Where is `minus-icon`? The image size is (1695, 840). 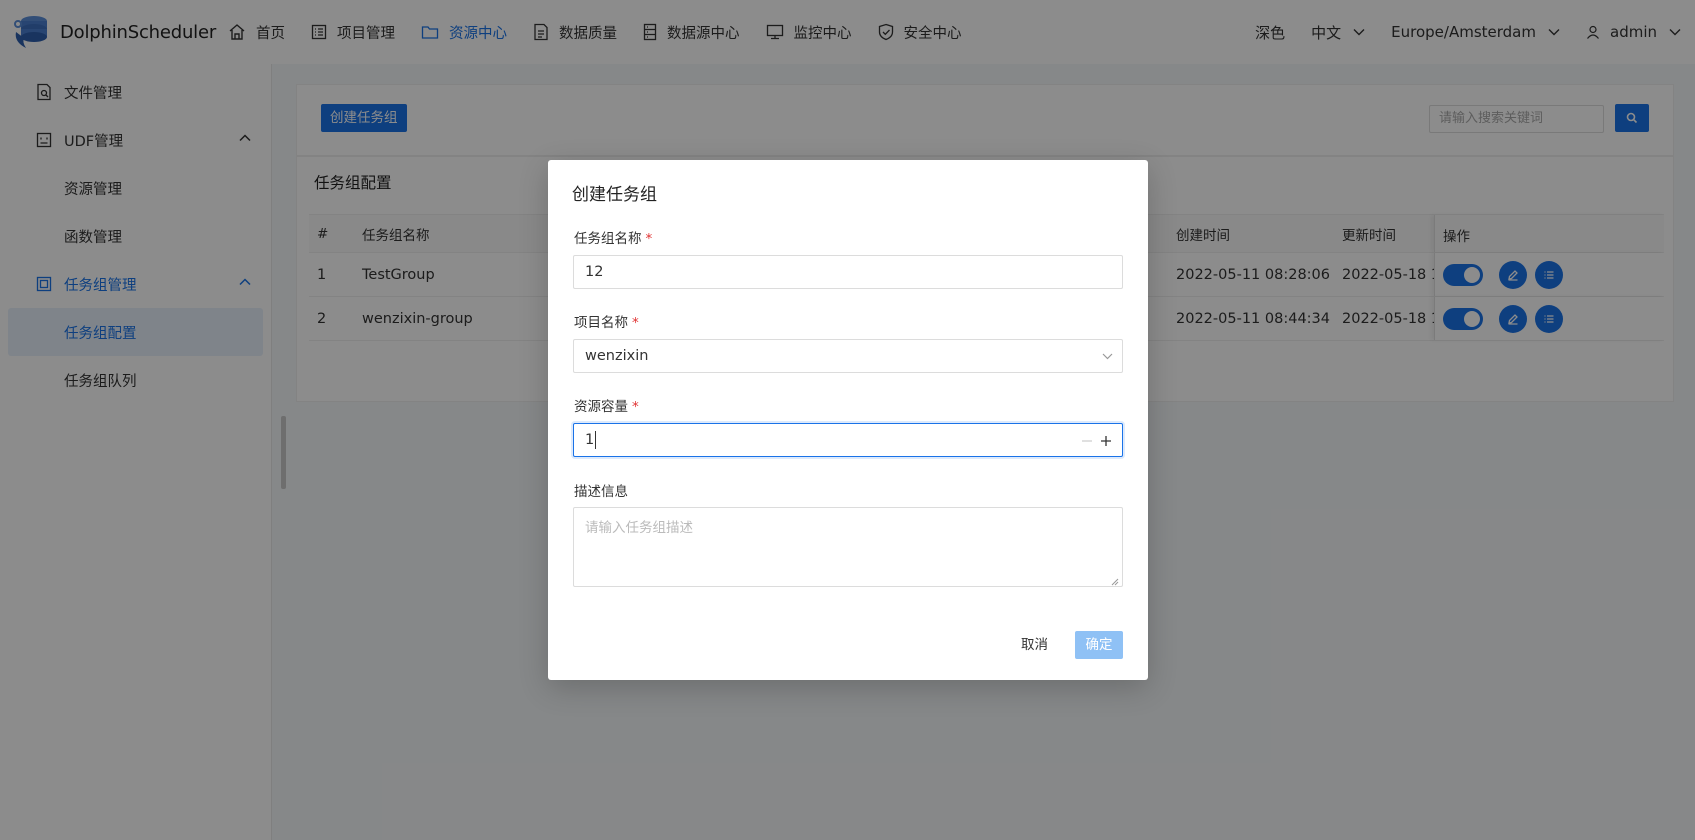
minus-icon is located at coordinates (1087, 441).